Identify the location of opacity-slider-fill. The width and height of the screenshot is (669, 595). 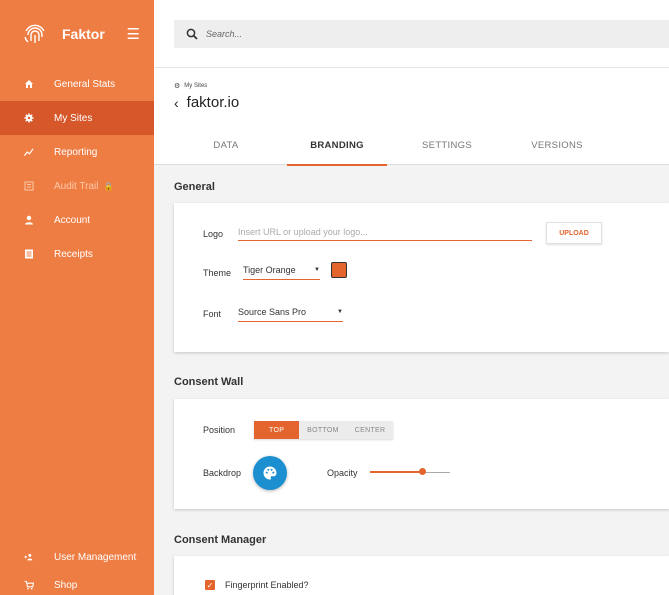
(396, 472).